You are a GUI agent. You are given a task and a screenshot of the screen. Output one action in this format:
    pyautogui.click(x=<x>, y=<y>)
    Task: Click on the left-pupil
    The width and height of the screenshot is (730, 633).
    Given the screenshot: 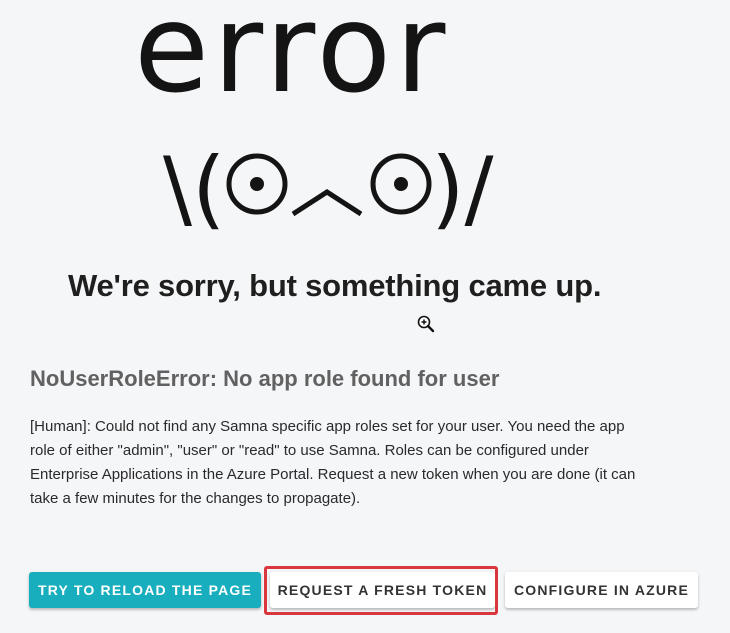 What is the action you would take?
    pyautogui.click(x=257, y=184)
    